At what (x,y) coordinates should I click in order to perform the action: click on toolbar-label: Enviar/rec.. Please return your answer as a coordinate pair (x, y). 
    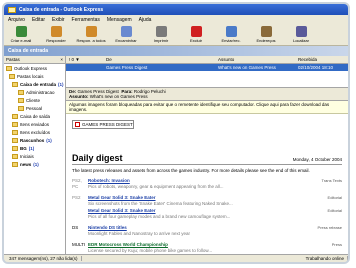
    Looking at the image, I should click on (231, 40).